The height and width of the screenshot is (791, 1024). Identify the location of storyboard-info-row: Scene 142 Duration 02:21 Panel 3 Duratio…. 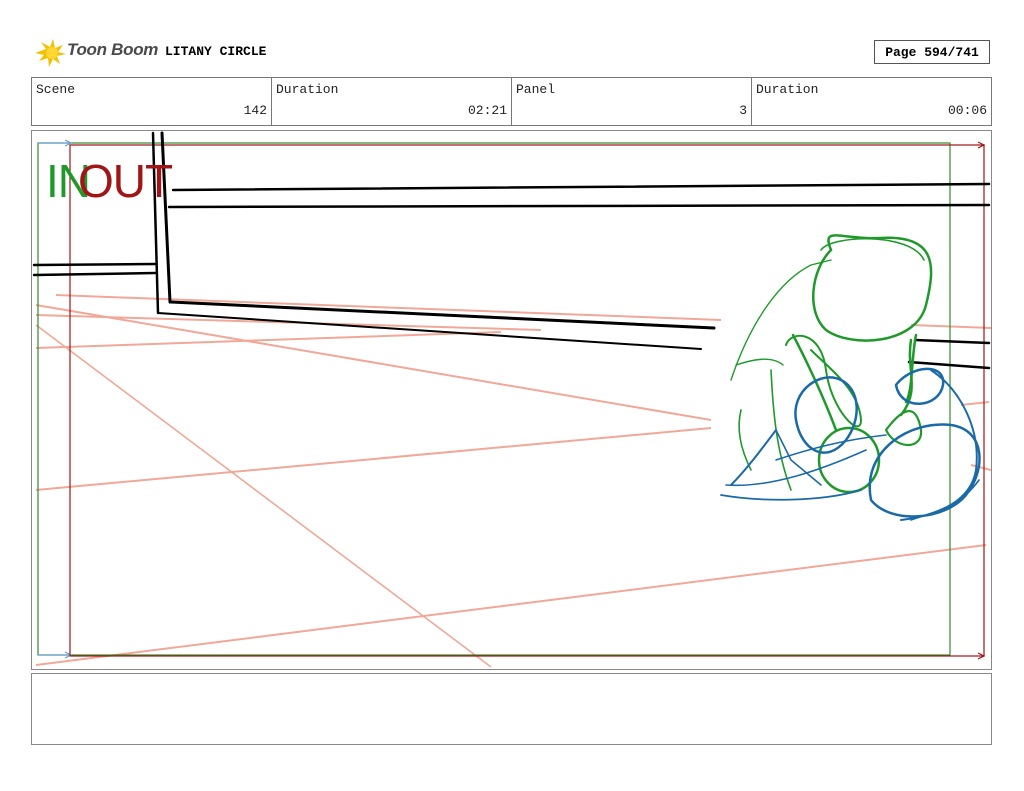
(511, 101).